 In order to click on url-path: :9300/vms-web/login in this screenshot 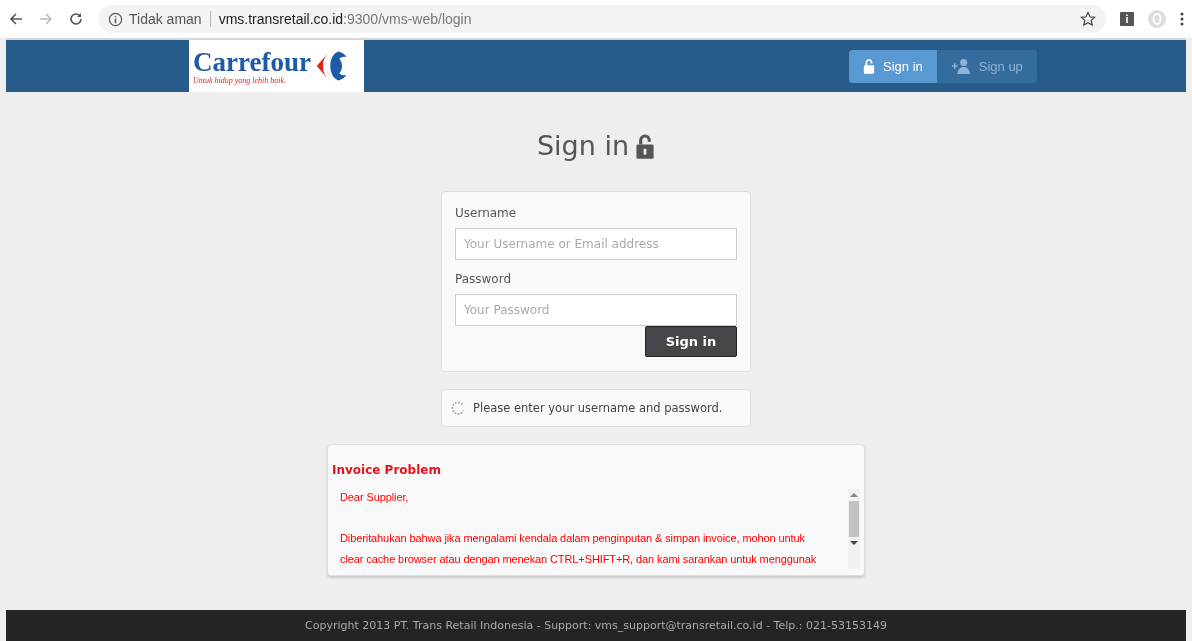, I will do `click(407, 19)`.